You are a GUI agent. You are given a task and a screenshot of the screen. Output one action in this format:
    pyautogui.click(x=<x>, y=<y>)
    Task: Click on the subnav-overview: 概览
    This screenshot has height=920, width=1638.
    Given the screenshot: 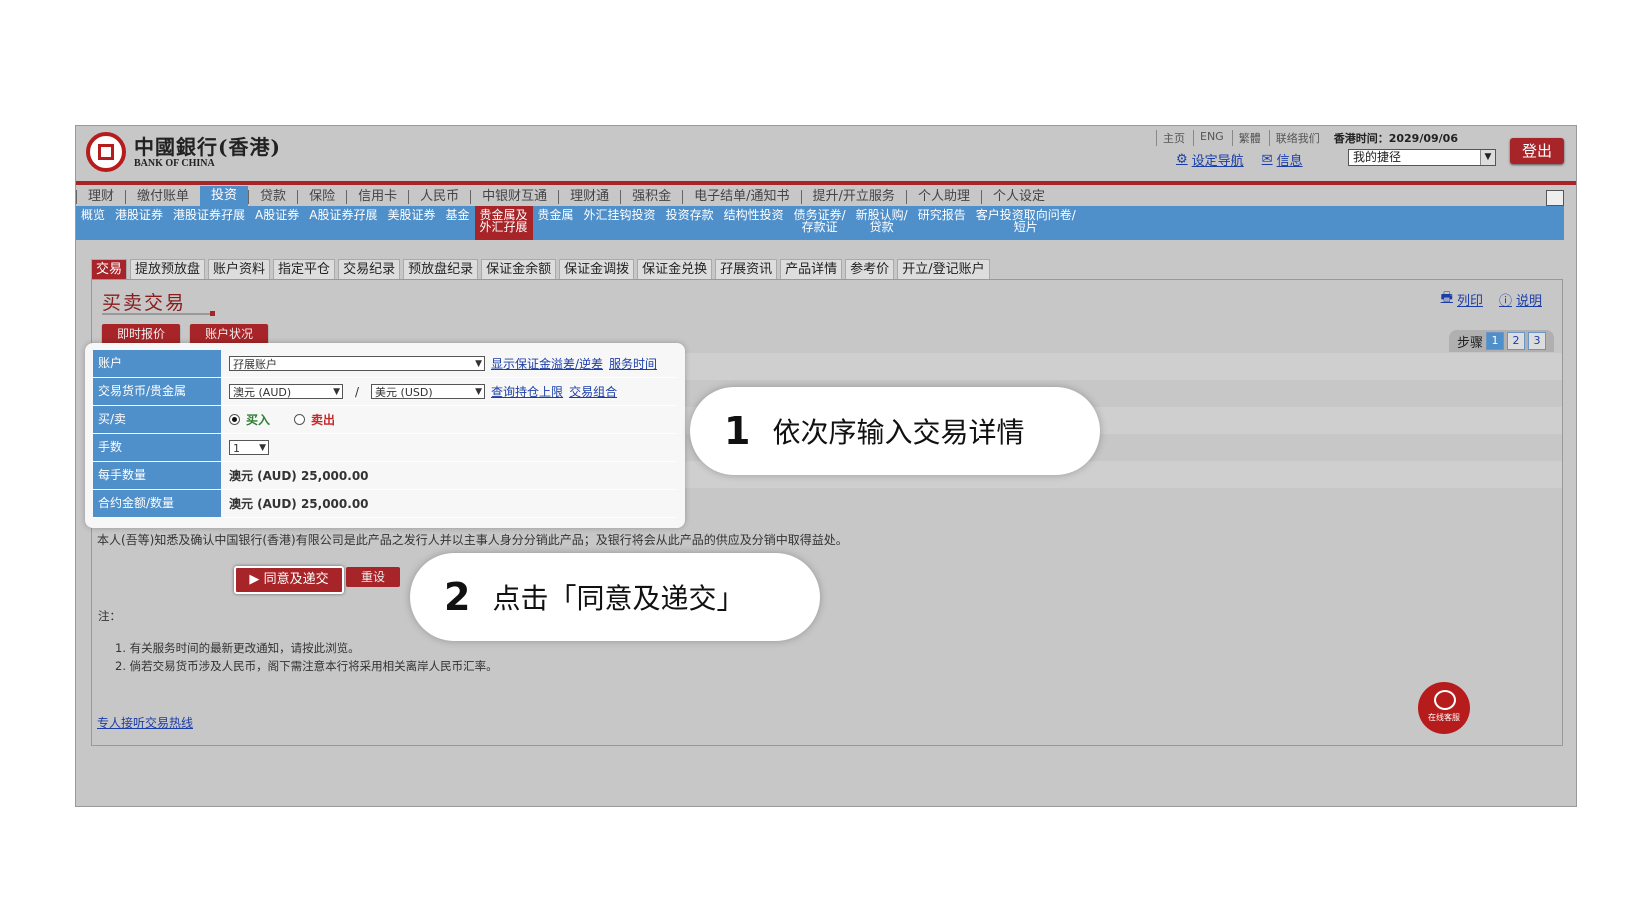 What is the action you would take?
    pyautogui.click(x=93, y=213)
    